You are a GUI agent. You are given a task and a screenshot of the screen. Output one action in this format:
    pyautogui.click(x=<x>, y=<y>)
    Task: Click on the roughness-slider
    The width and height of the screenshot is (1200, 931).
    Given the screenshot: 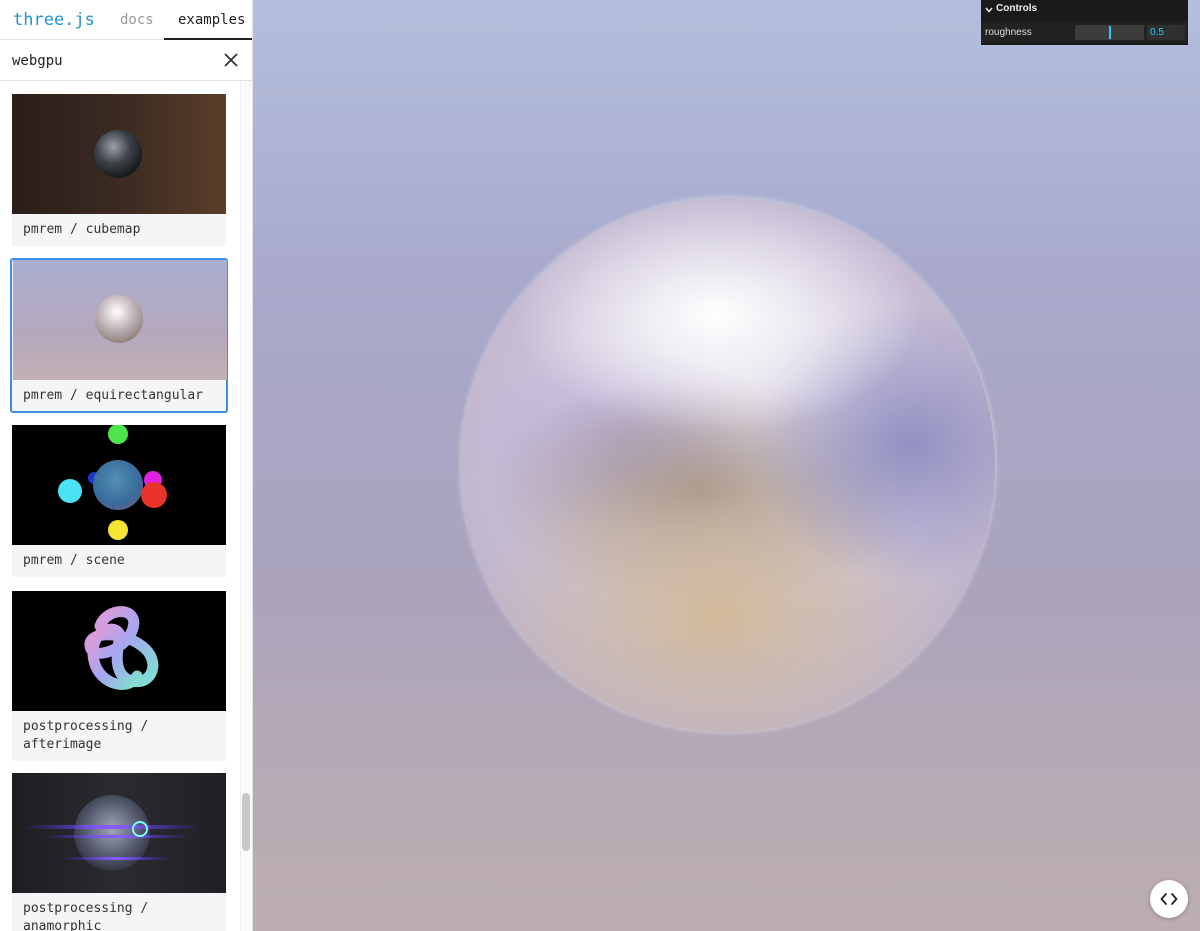 What is the action you would take?
    pyautogui.click(x=1109, y=32)
    